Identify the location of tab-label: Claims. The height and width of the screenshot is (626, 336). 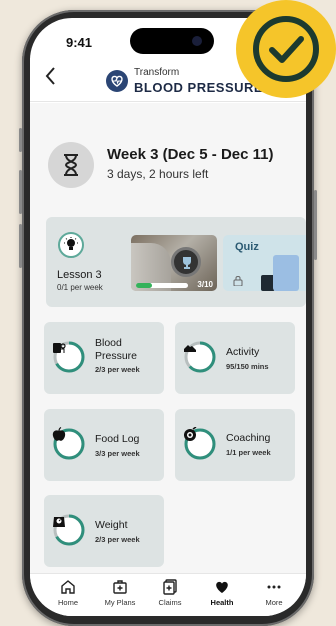
(170, 602).